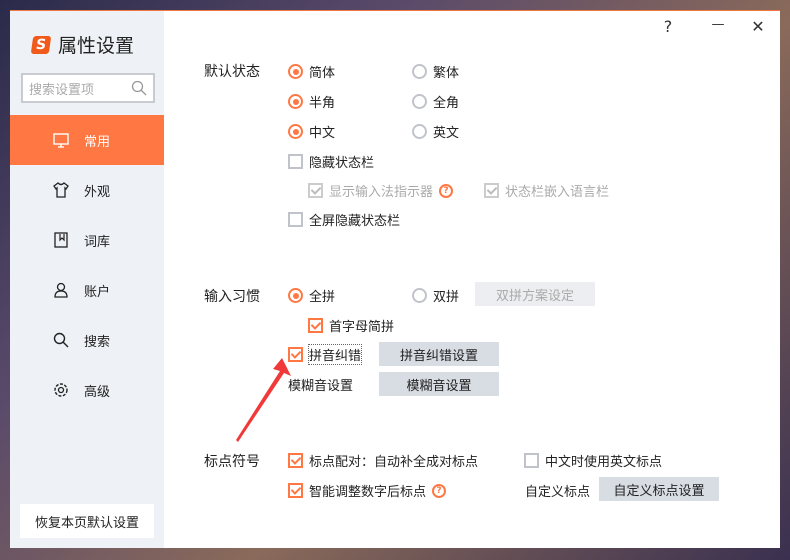 This screenshot has width=790, height=560. I want to click on custom-punct-settings-button: 自定义标点设置, so click(659, 489).